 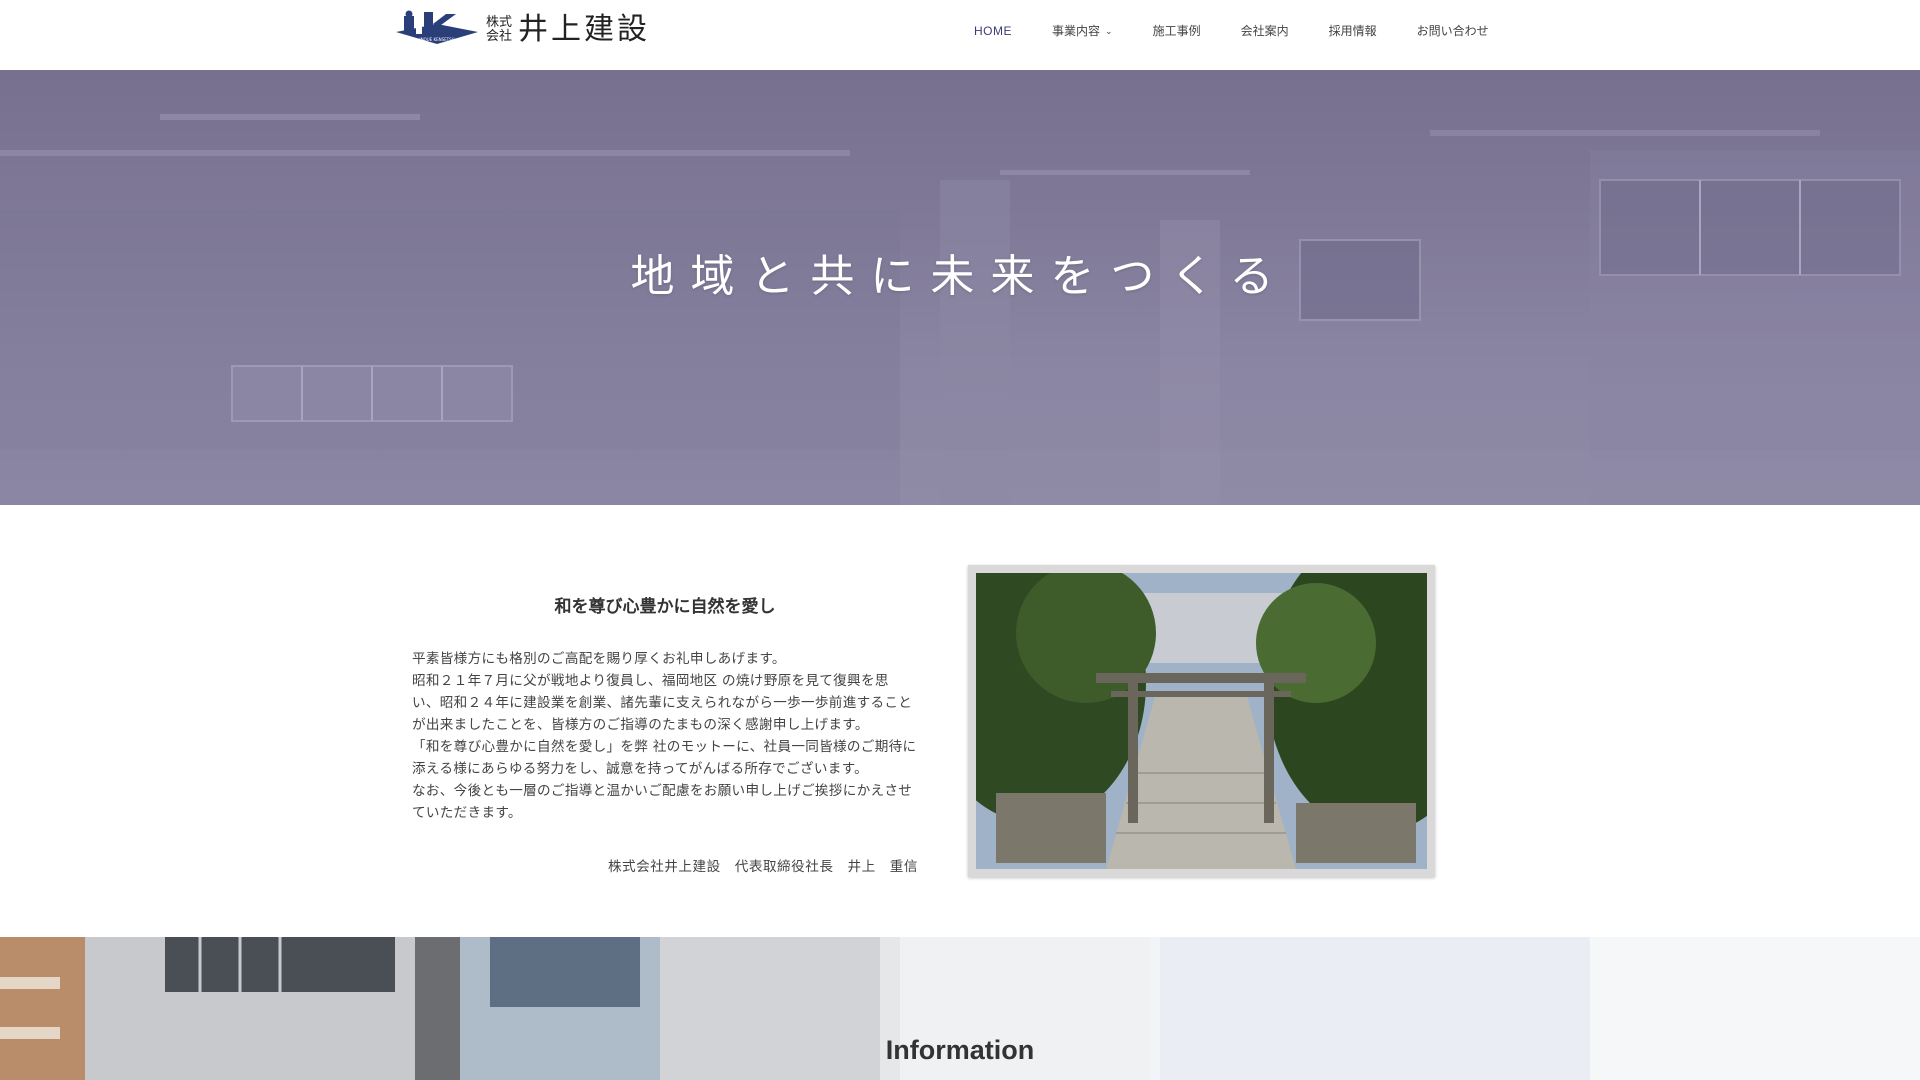 What do you see at coordinates (762, 867) in the screenshot?
I see `greeting-signature: 株式会社井上建設 代表取締役社長 井上 重信` at bounding box center [762, 867].